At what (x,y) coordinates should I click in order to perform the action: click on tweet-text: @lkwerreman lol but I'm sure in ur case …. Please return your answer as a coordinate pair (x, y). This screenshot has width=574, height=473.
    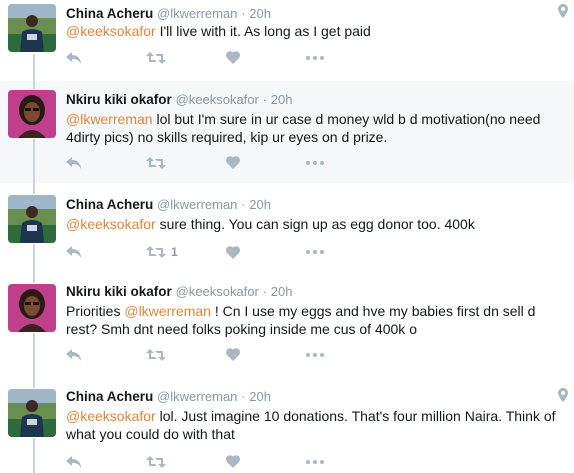
    Looking at the image, I should click on (316, 128).